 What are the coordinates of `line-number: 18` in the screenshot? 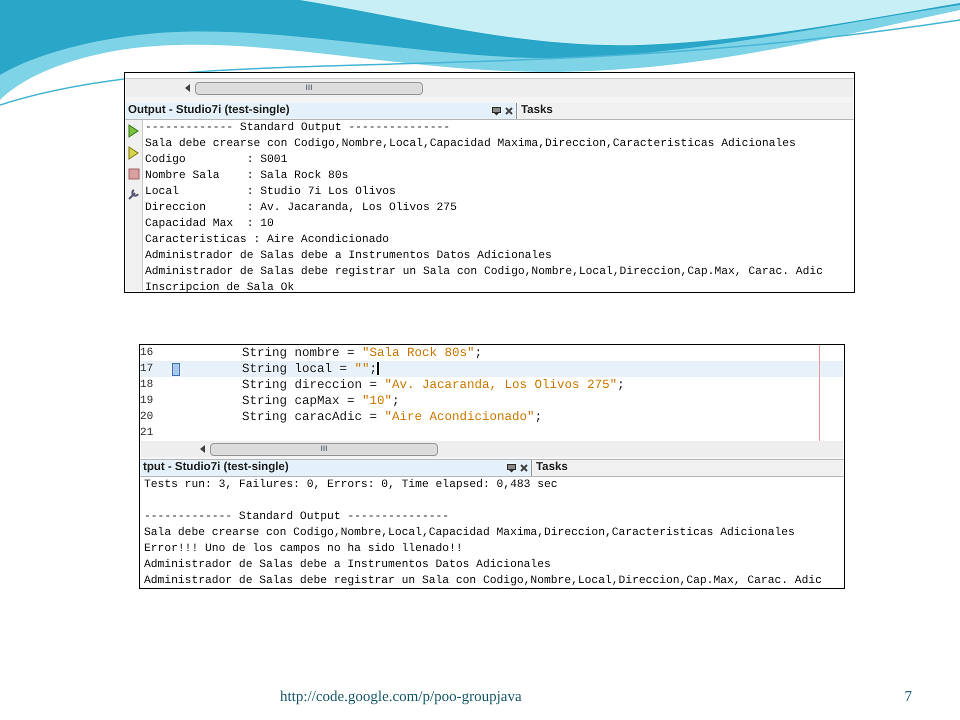 It's located at (147, 385).